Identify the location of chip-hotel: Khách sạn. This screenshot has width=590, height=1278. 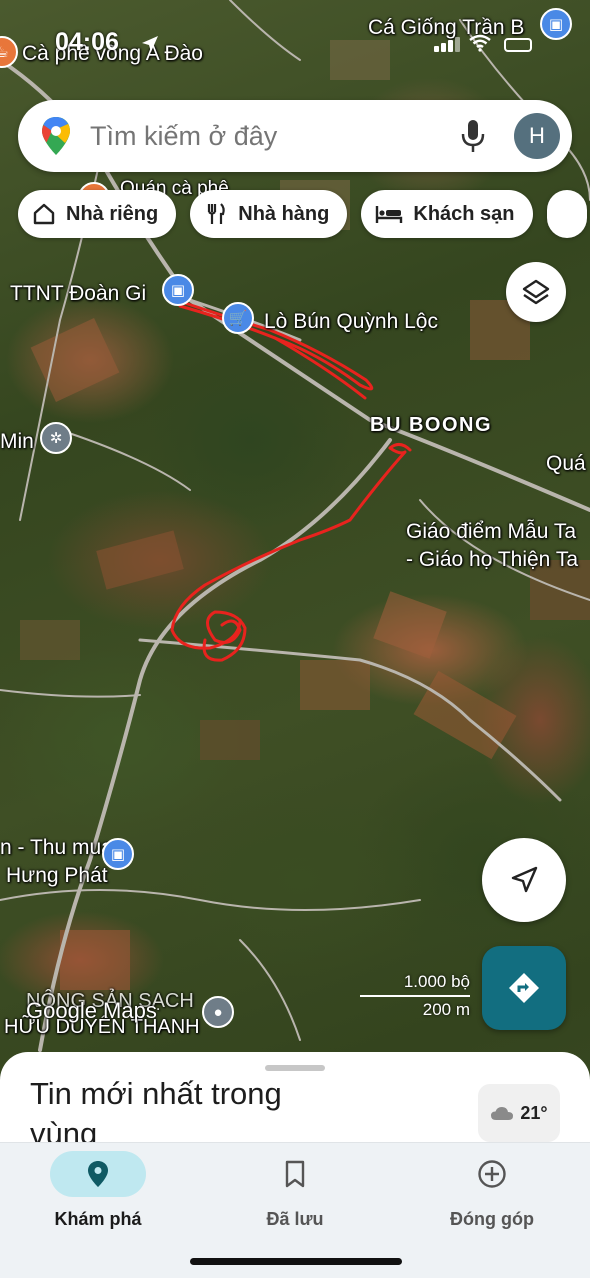
(447, 214).